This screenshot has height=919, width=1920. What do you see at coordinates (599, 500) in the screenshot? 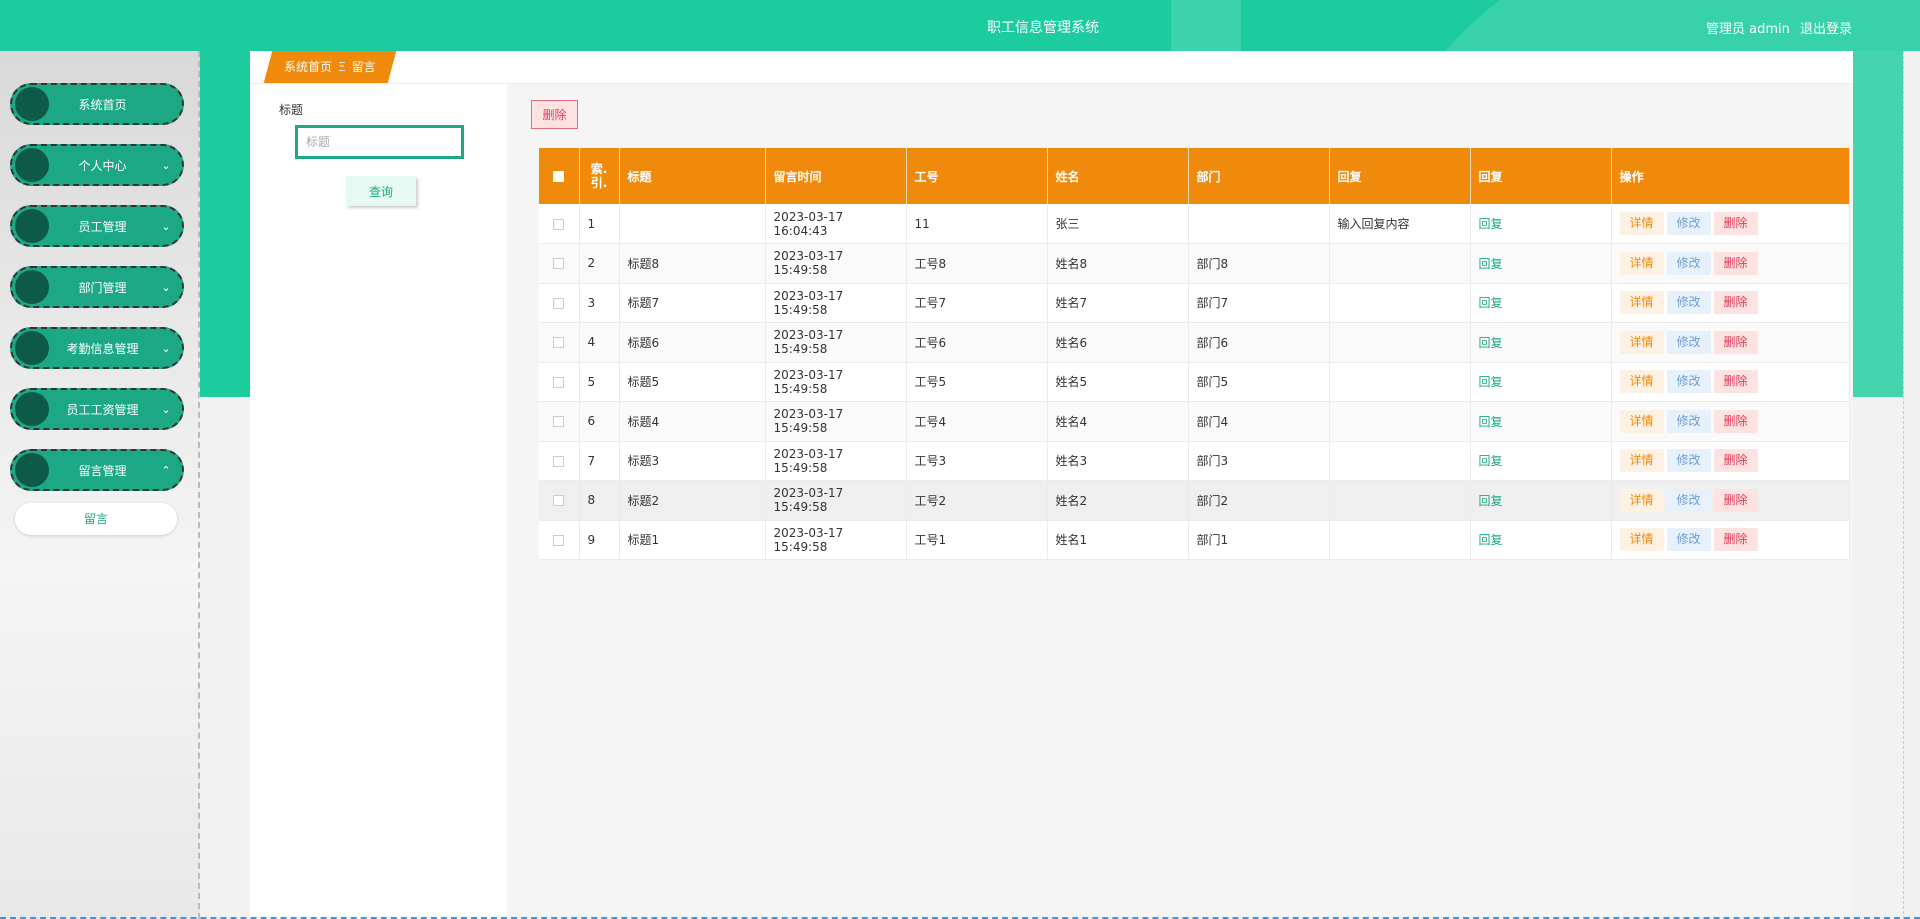
I see `cell-index: 8` at bounding box center [599, 500].